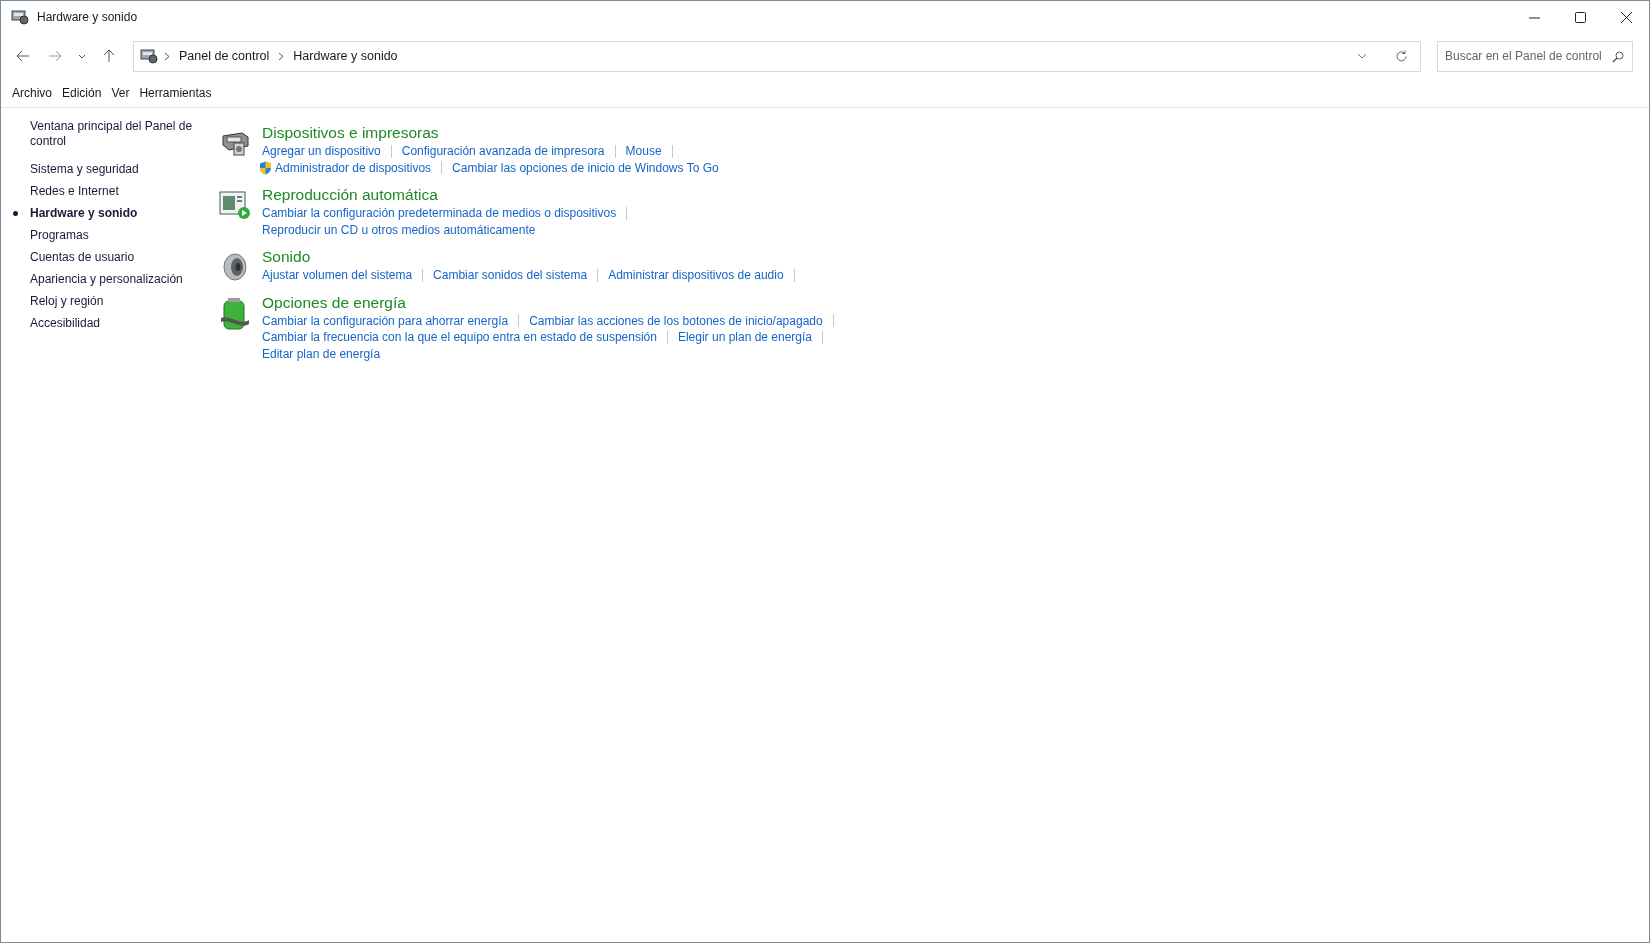 The width and height of the screenshot is (1650, 943). I want to click on task-link: Administrar dispositivos de audio, so click(696, 275).